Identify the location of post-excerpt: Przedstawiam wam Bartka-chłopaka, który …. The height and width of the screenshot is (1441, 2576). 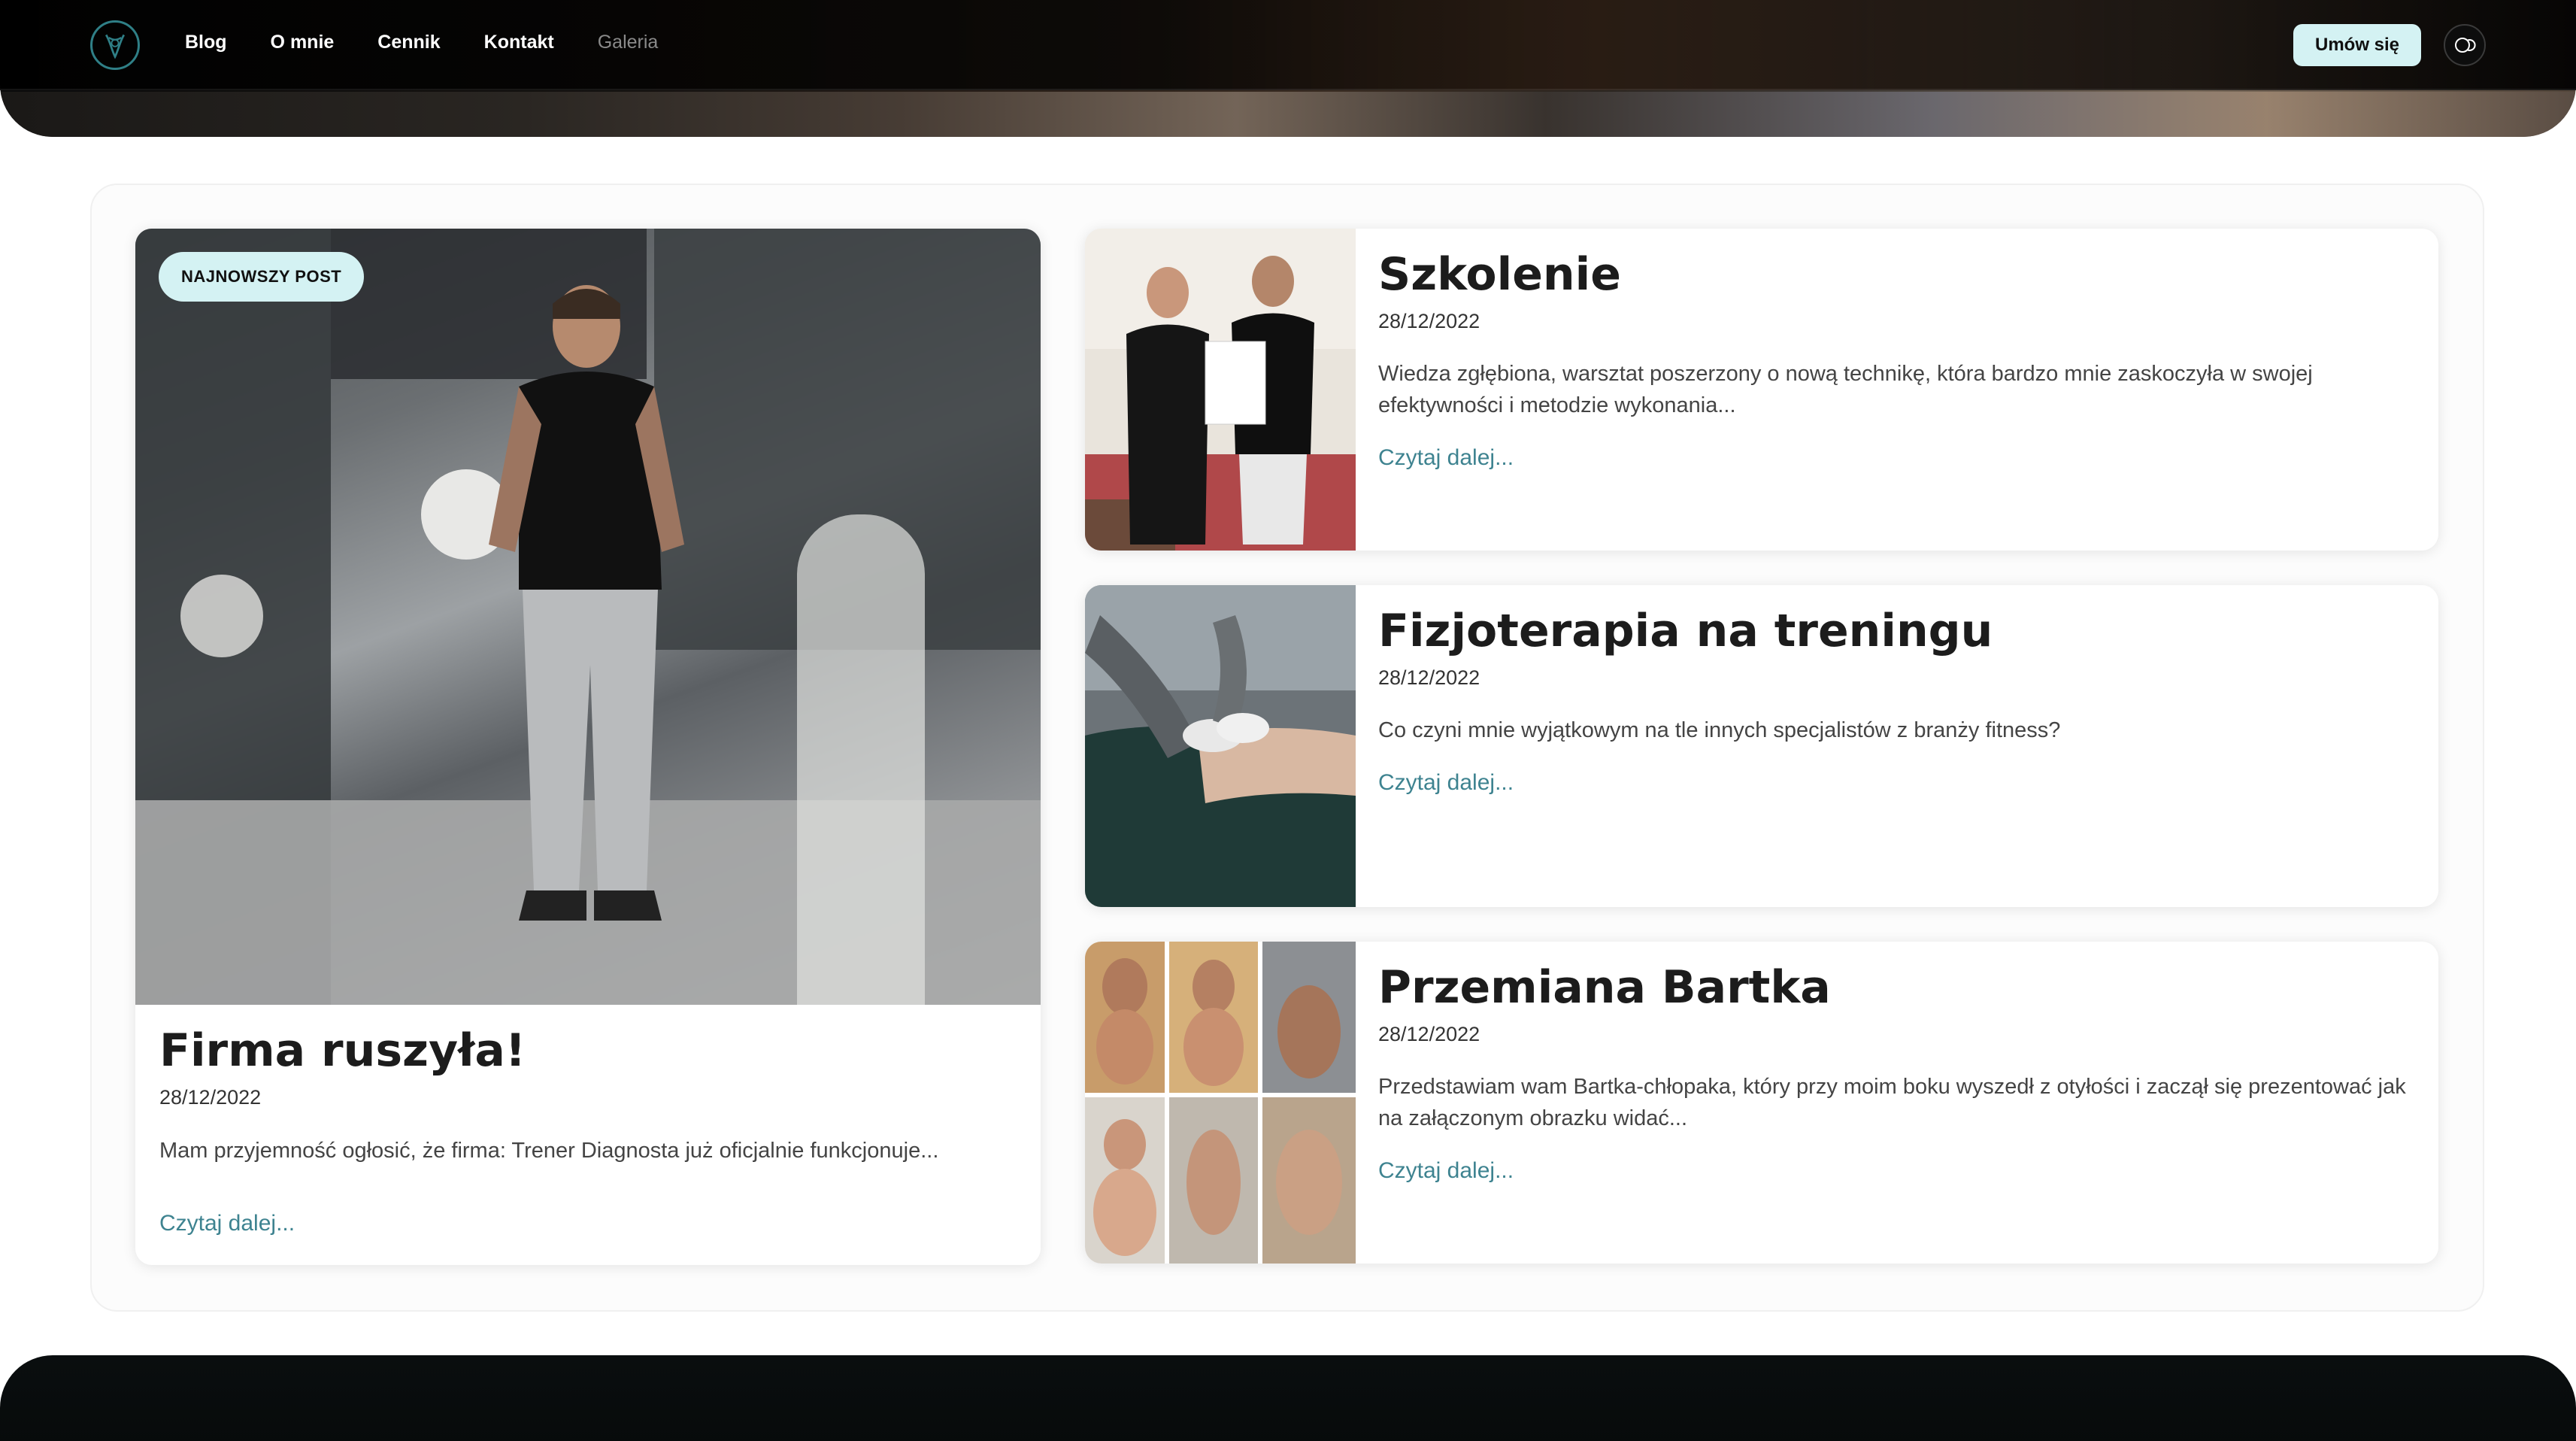
(1892, 1102).